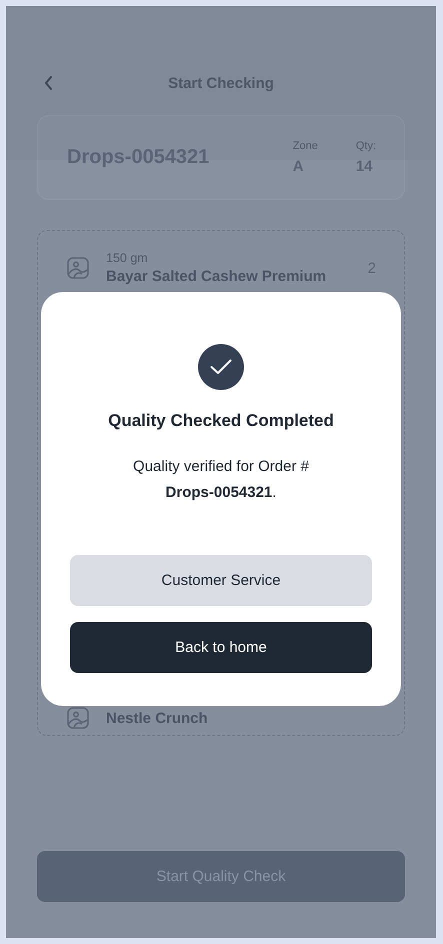 The height and width of the screenshot is (944, 443). Describe the element at coordinates (49, 83) in the screenshot. I see `back-icon` at that location.